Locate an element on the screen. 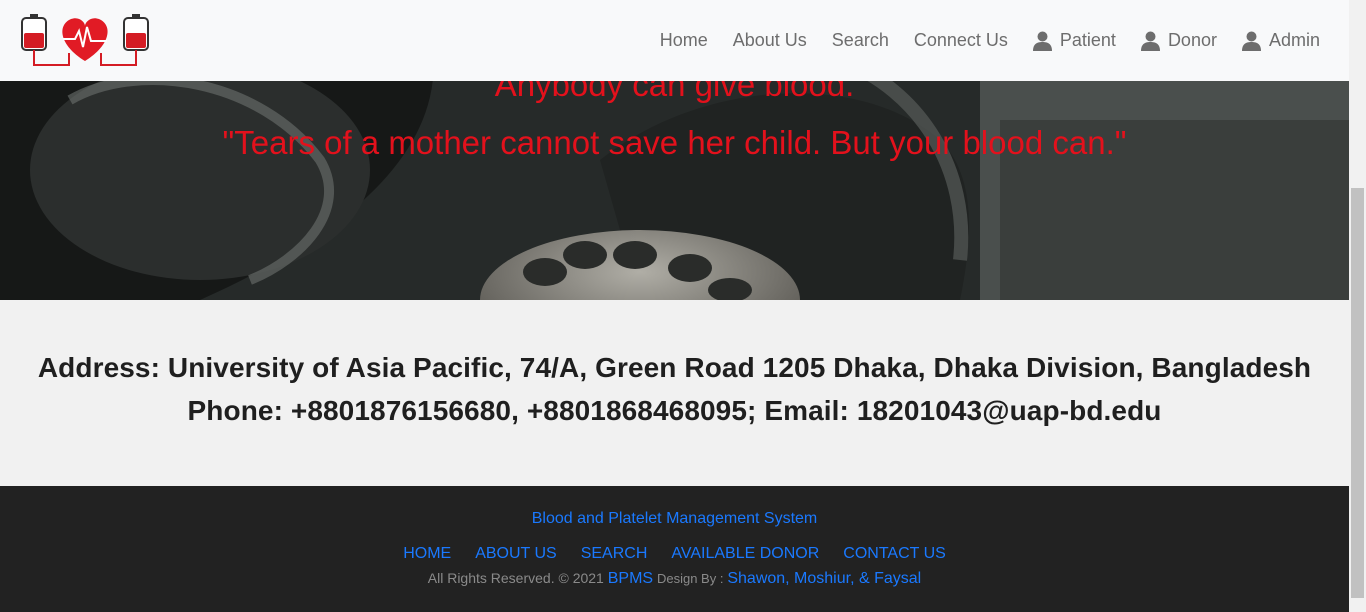 This screenshot has width=1366, height=612. nav-about-us-label: About Us is located at coordinates (769, 40).